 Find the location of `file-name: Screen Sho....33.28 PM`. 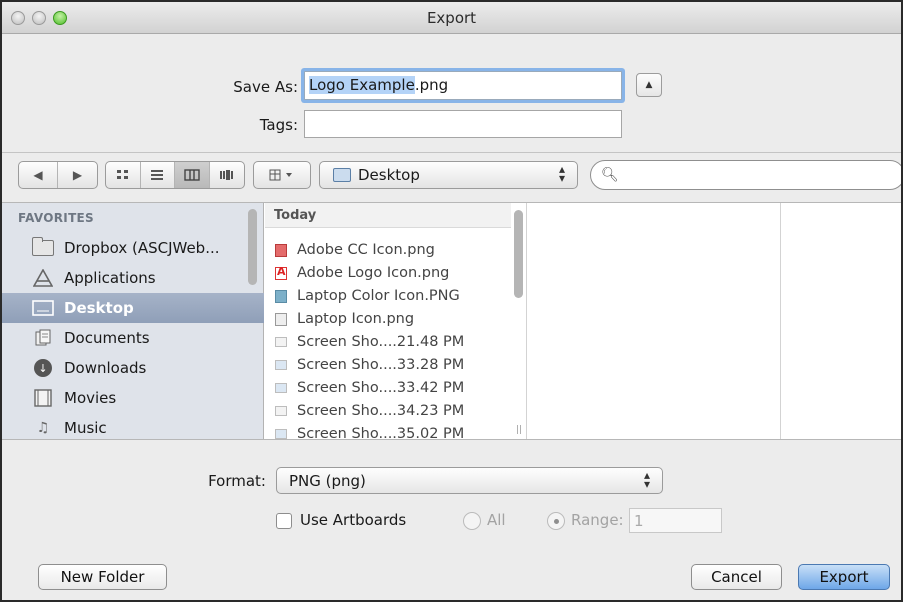

file-name: Screen Sho....33.28 PM is located at coordinates (381, 365).